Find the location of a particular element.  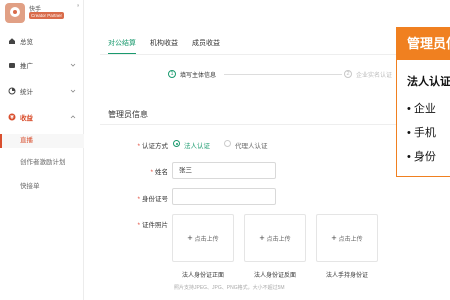

upload-id-handheld: + 点击上传 is located at coordinates (347, 238).